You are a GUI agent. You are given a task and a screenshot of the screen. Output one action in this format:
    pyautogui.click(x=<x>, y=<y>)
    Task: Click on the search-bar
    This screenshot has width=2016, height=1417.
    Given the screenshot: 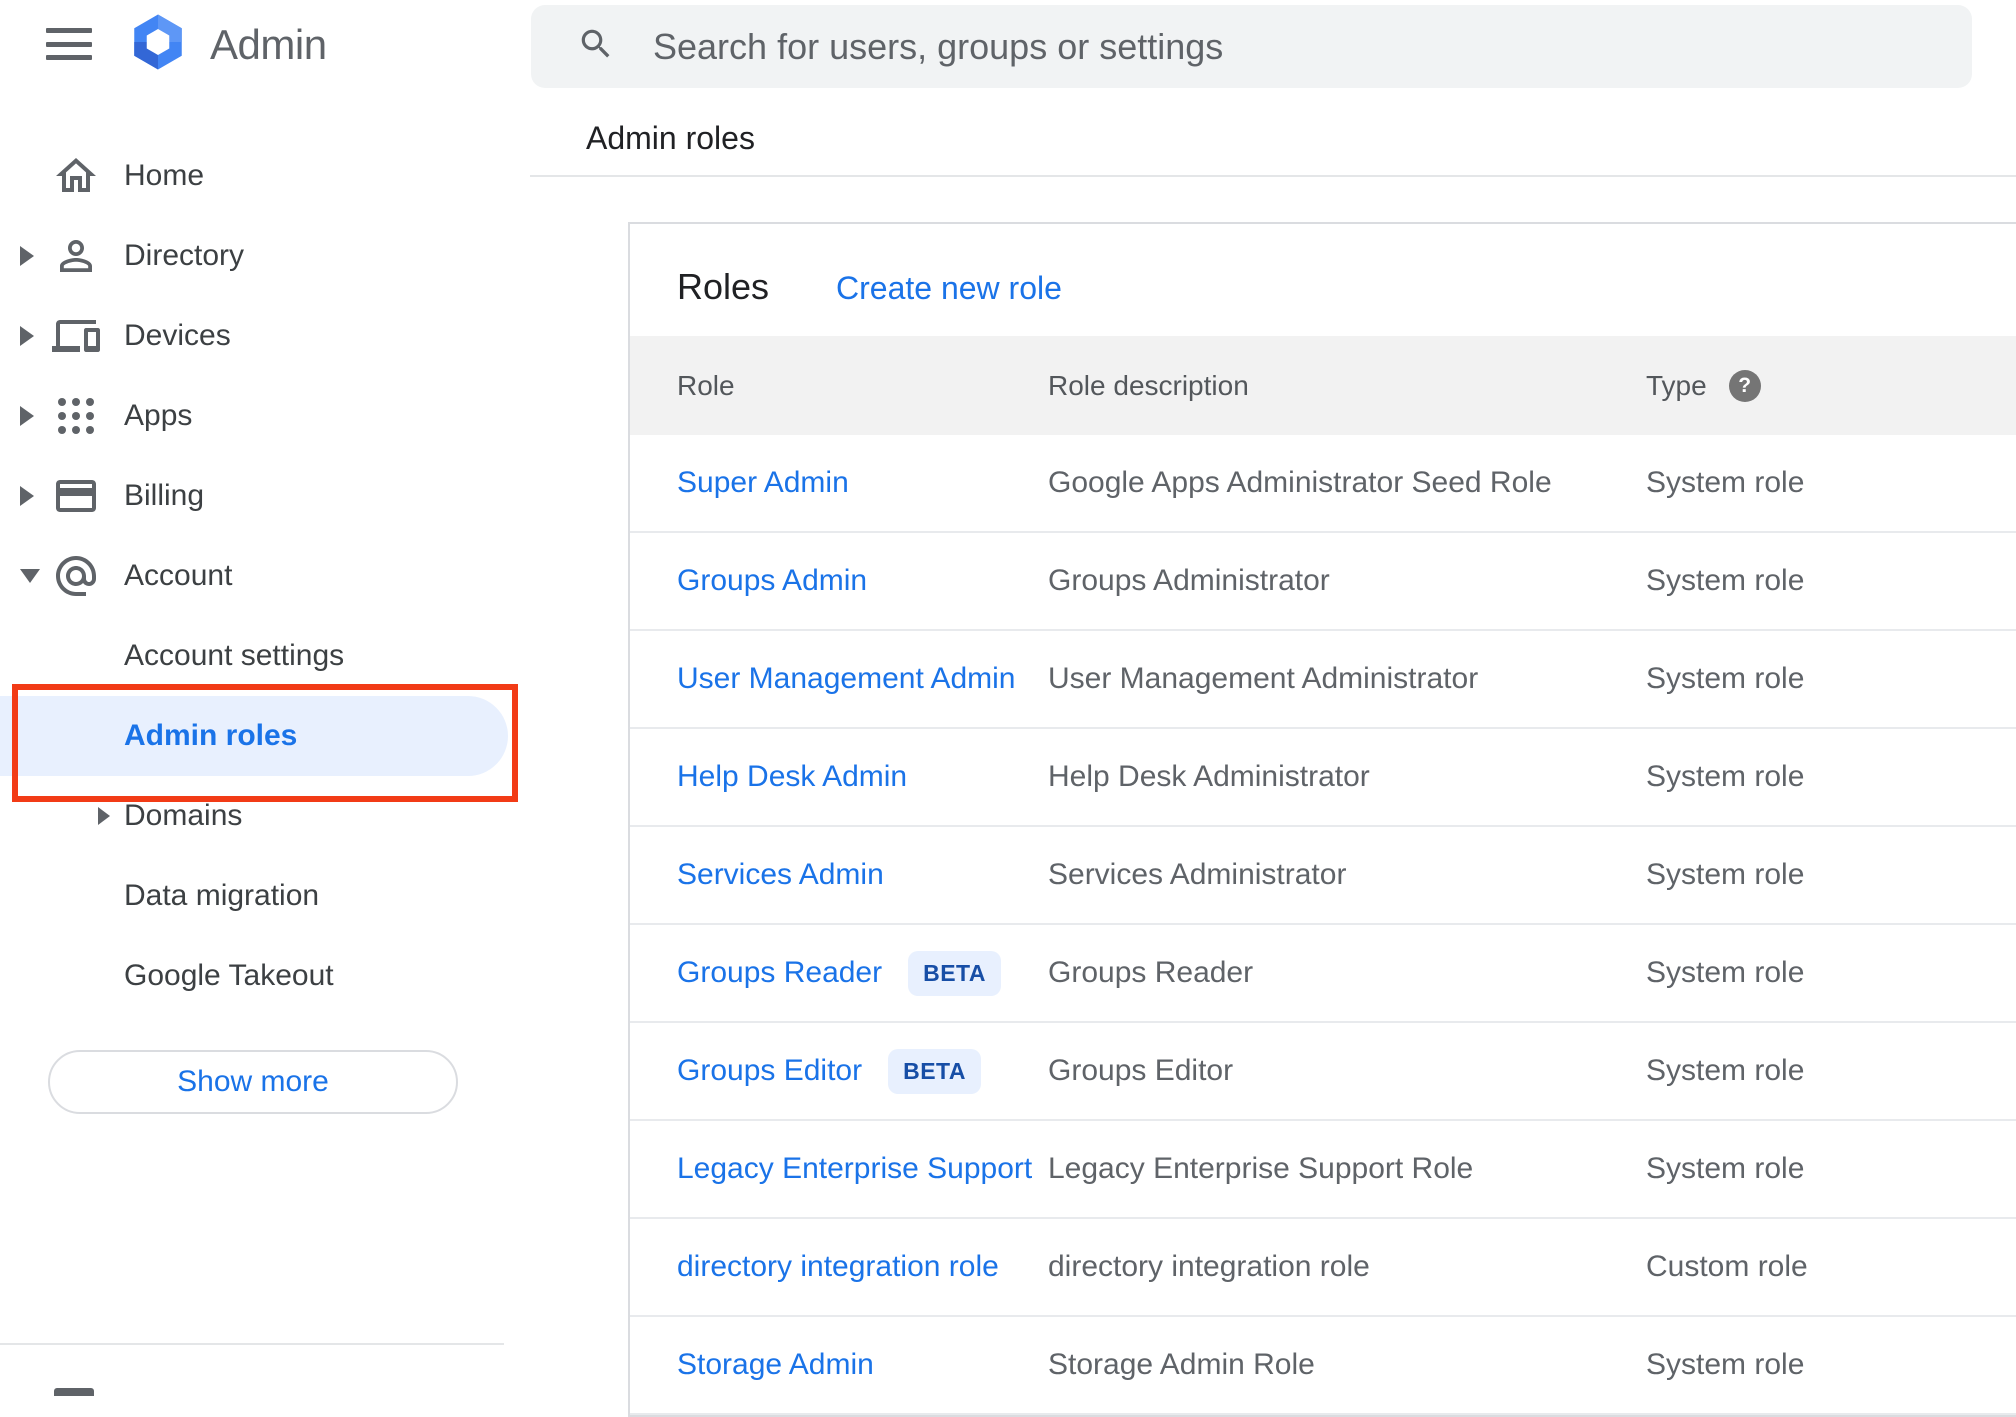 What is the action you would take?
    pyautogui.click(x=1251, y=46)
    